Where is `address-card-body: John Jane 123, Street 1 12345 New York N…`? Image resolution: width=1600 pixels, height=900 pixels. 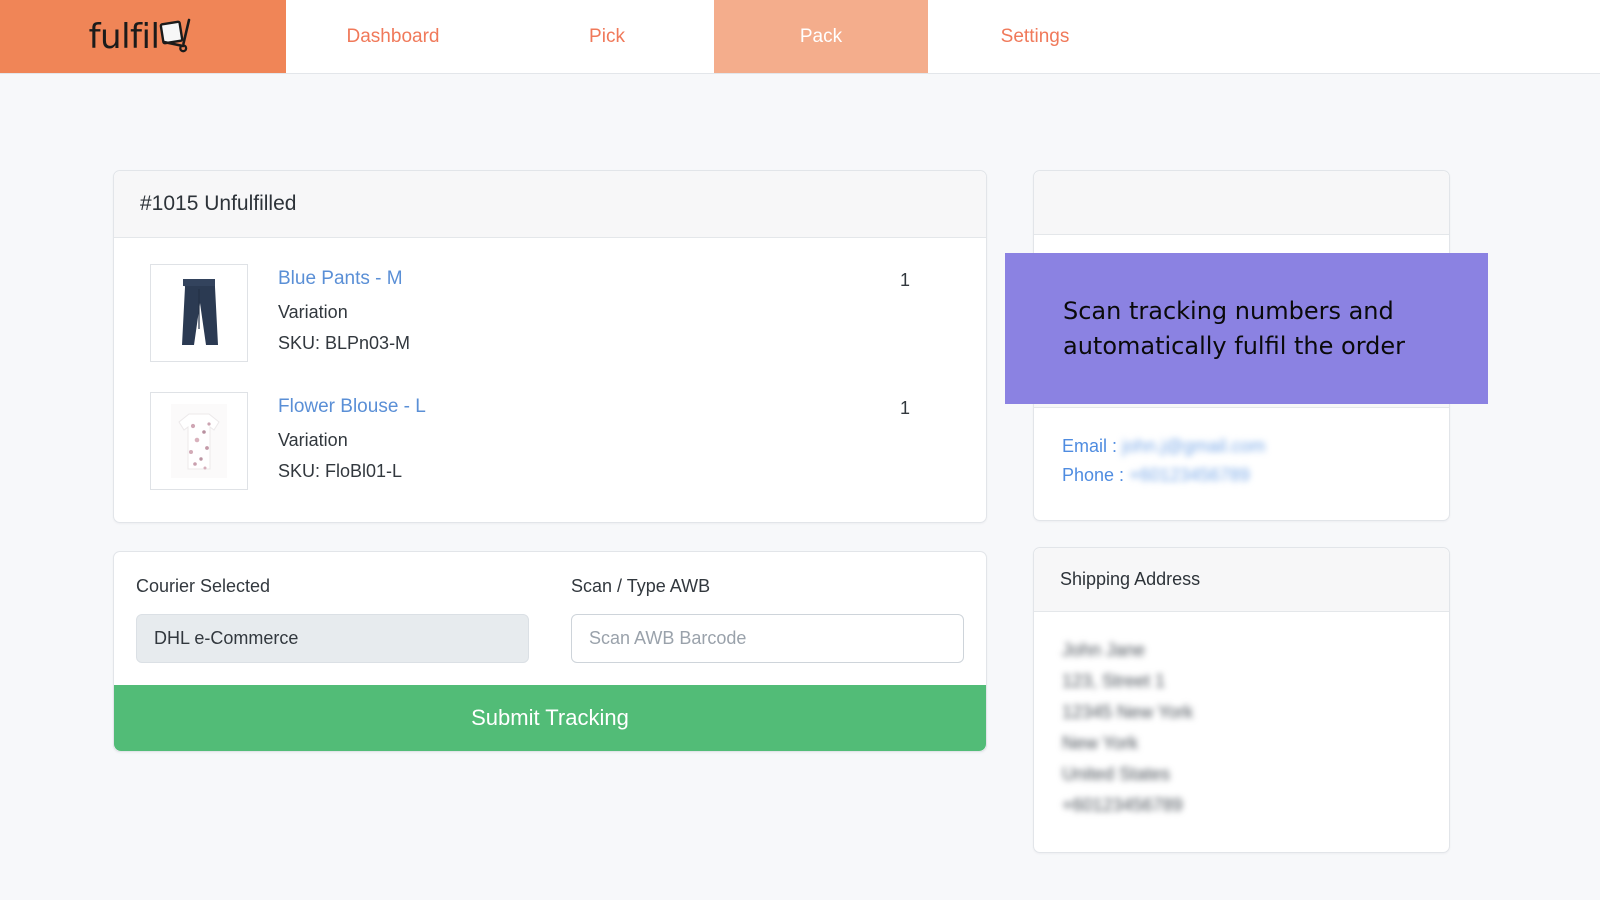
address-card-body: John Jane 123, Street 1 12345 New York N… is located at coordinates (1241, 732).